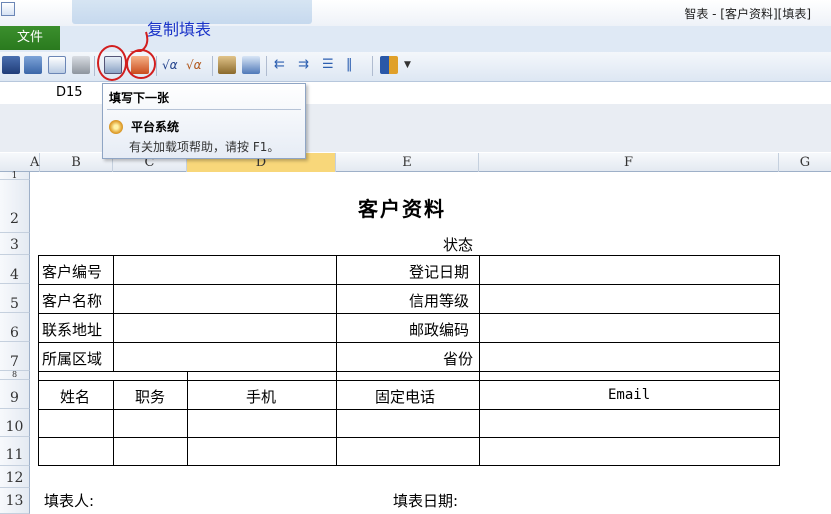 The width and height of the screenshot is (831, 514). What do you see at coordinates (629, 395) in the screenshot?
I see `header-email: Email` at bounding box center [629, 395].